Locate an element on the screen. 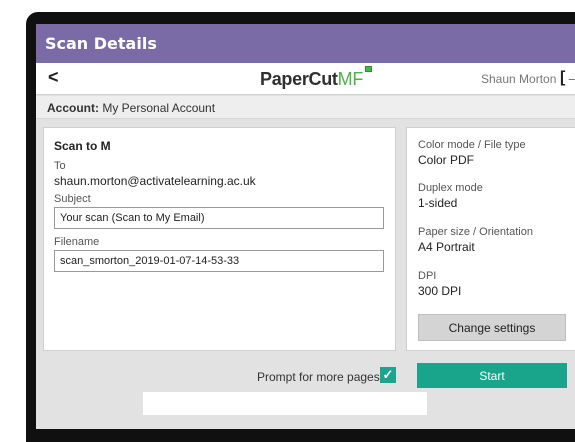  start-button: Start is located at coordinates (492, 375).